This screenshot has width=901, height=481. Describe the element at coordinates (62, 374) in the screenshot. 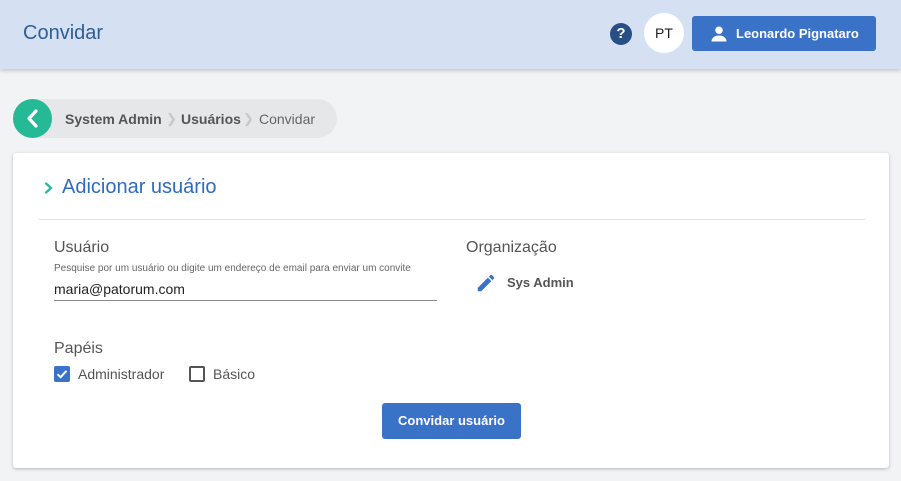

I see `checkbox-checked-icon` at that location.